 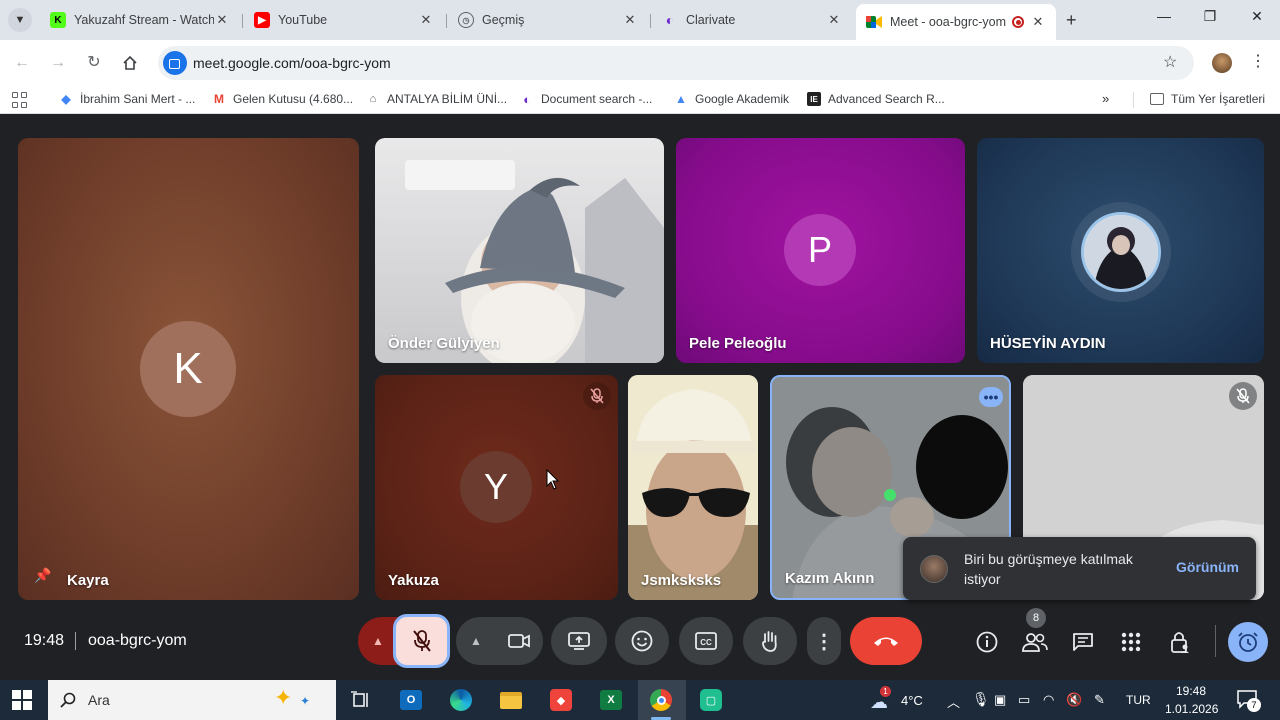 I want to click on edge-app, so click(x=461, y=700).